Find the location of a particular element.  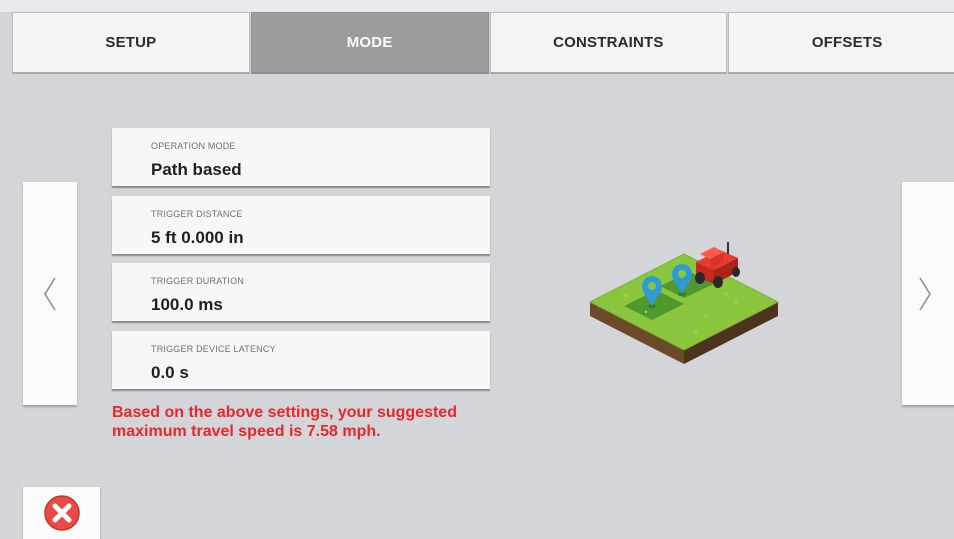

trigger-duration-label: TRIGGER DURATION is located at coordinates (198, 281).